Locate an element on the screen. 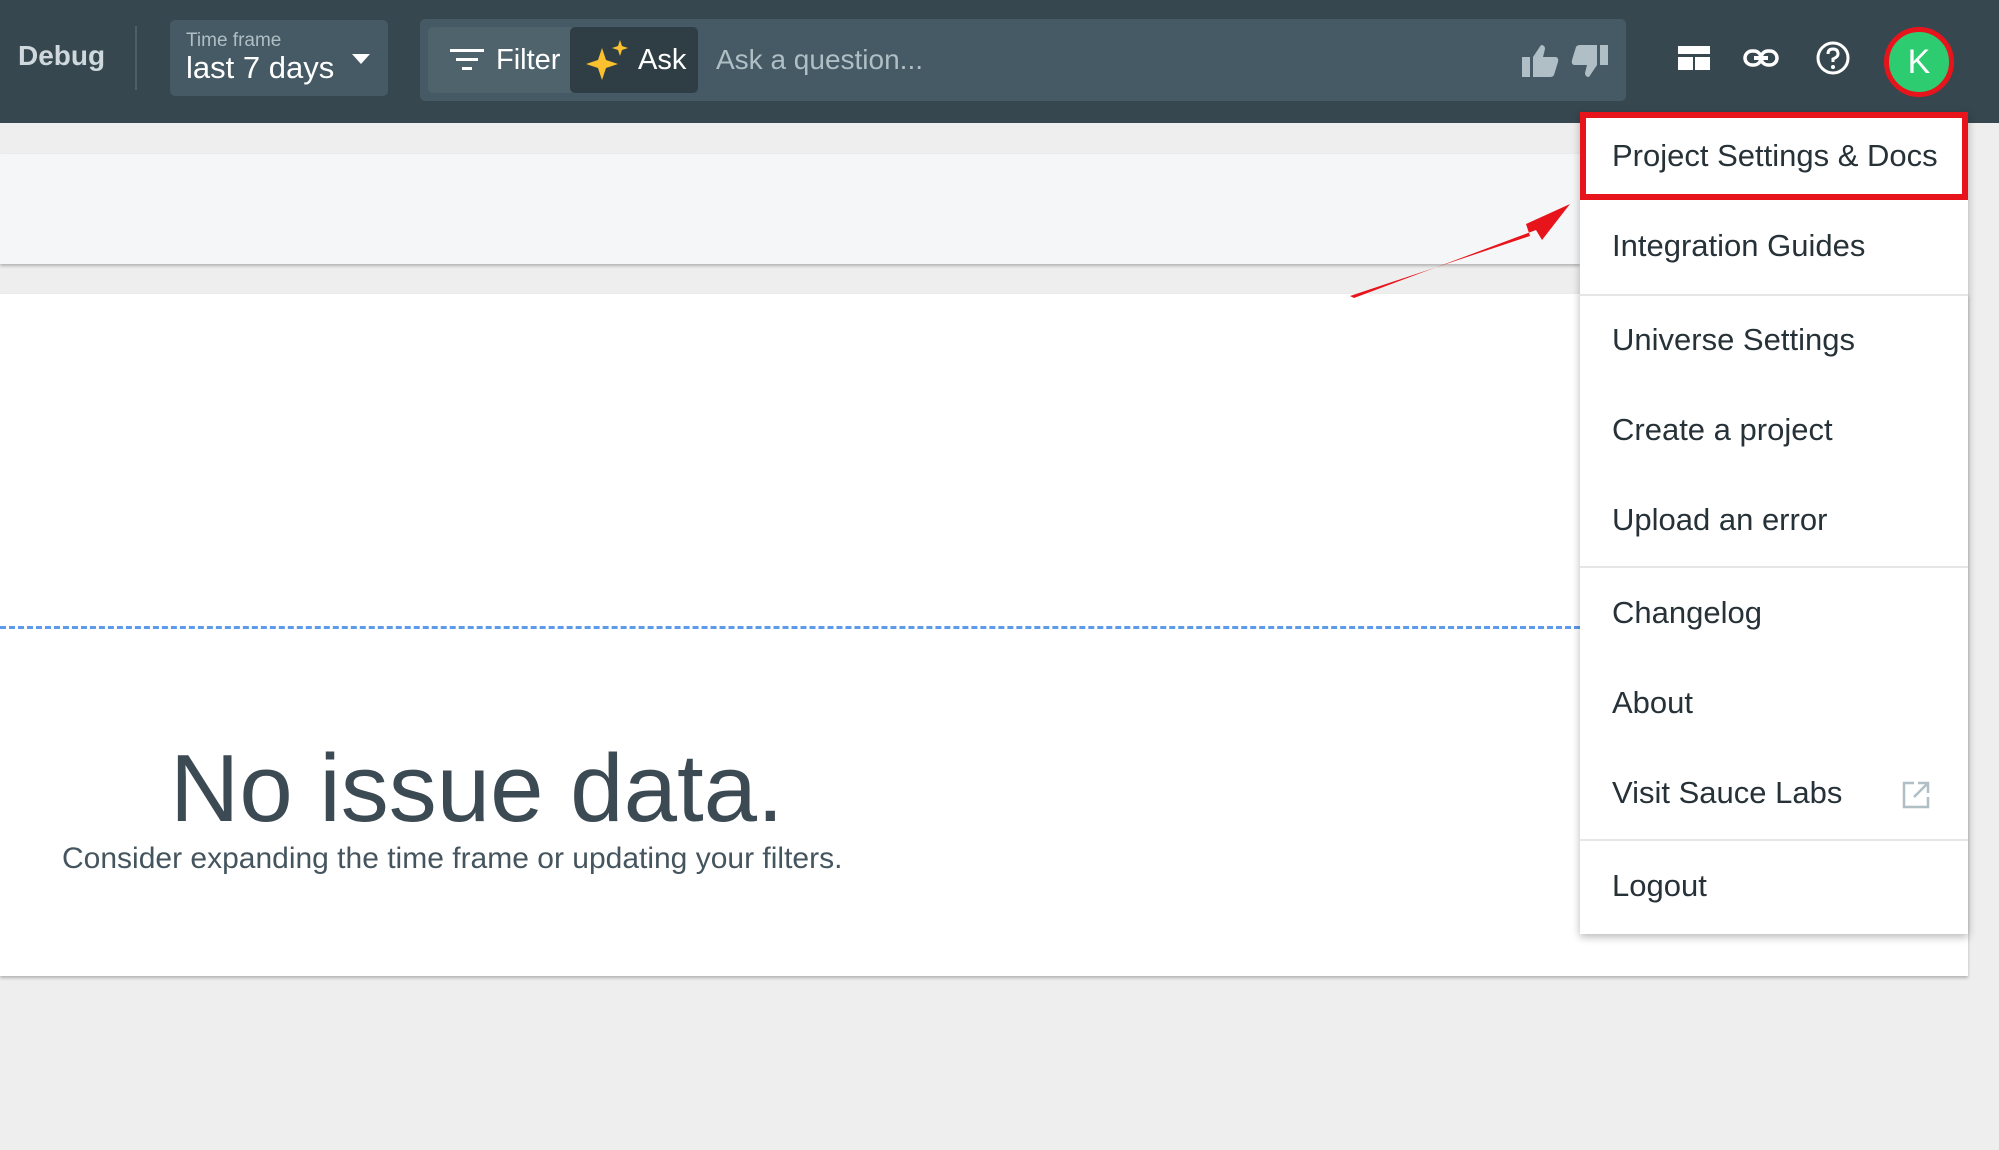  external-link-icon is located at coordinates (1916, 795).